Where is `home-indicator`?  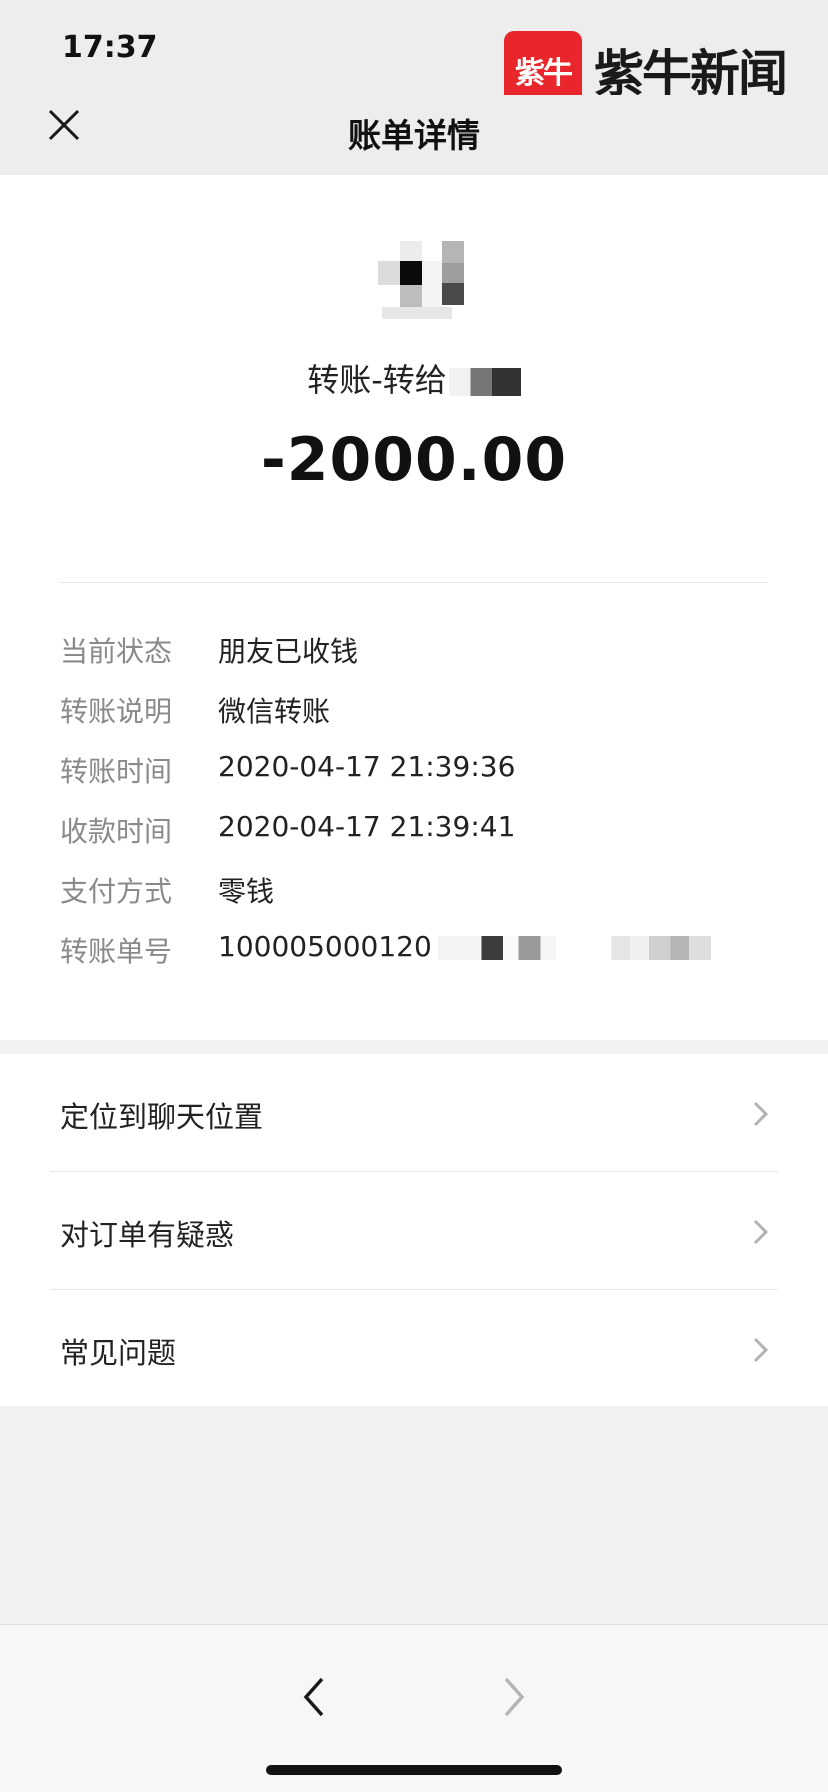 home-indicator is located at coordinates (414, 1770).